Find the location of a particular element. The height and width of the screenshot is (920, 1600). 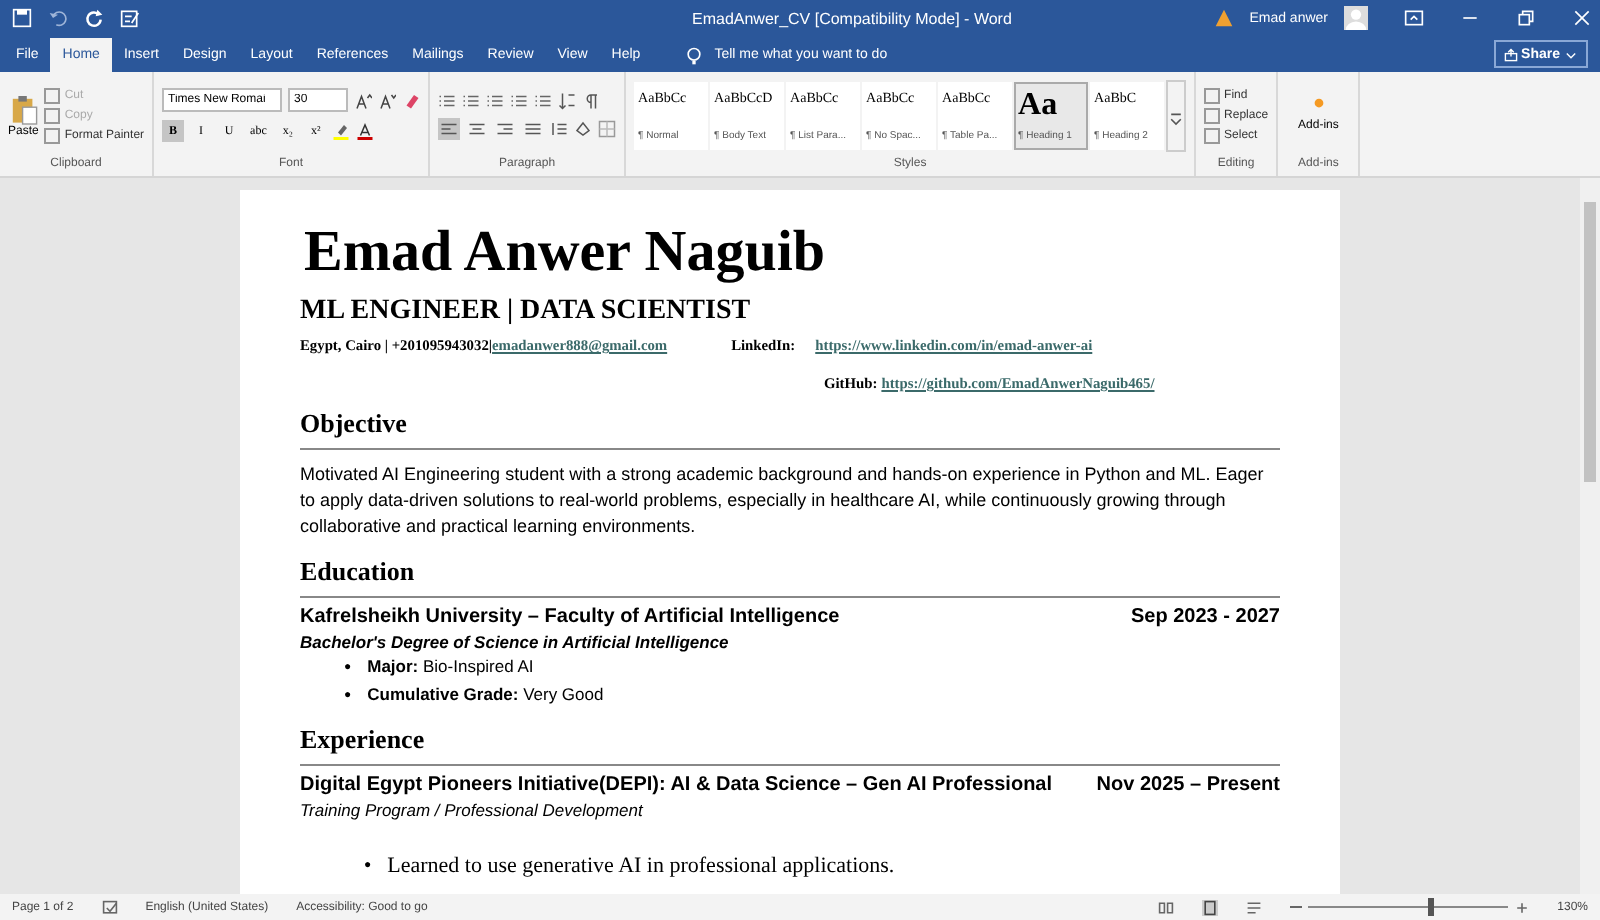

warning-icon is located at coordinates (1223, 18).